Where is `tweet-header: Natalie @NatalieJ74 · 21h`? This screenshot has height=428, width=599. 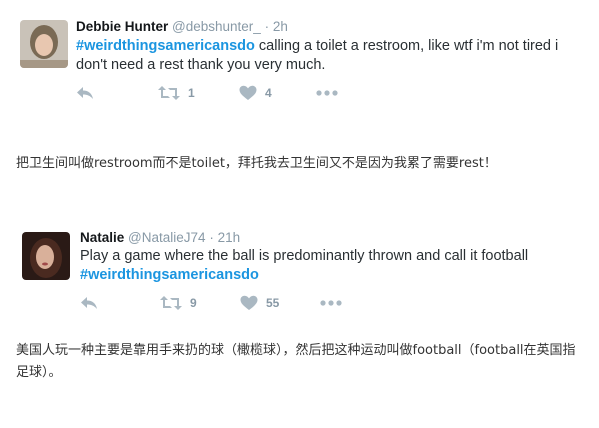
tweet-header: Natalie @NatalieJ74 · 21h is located at coordinates (160, 237).